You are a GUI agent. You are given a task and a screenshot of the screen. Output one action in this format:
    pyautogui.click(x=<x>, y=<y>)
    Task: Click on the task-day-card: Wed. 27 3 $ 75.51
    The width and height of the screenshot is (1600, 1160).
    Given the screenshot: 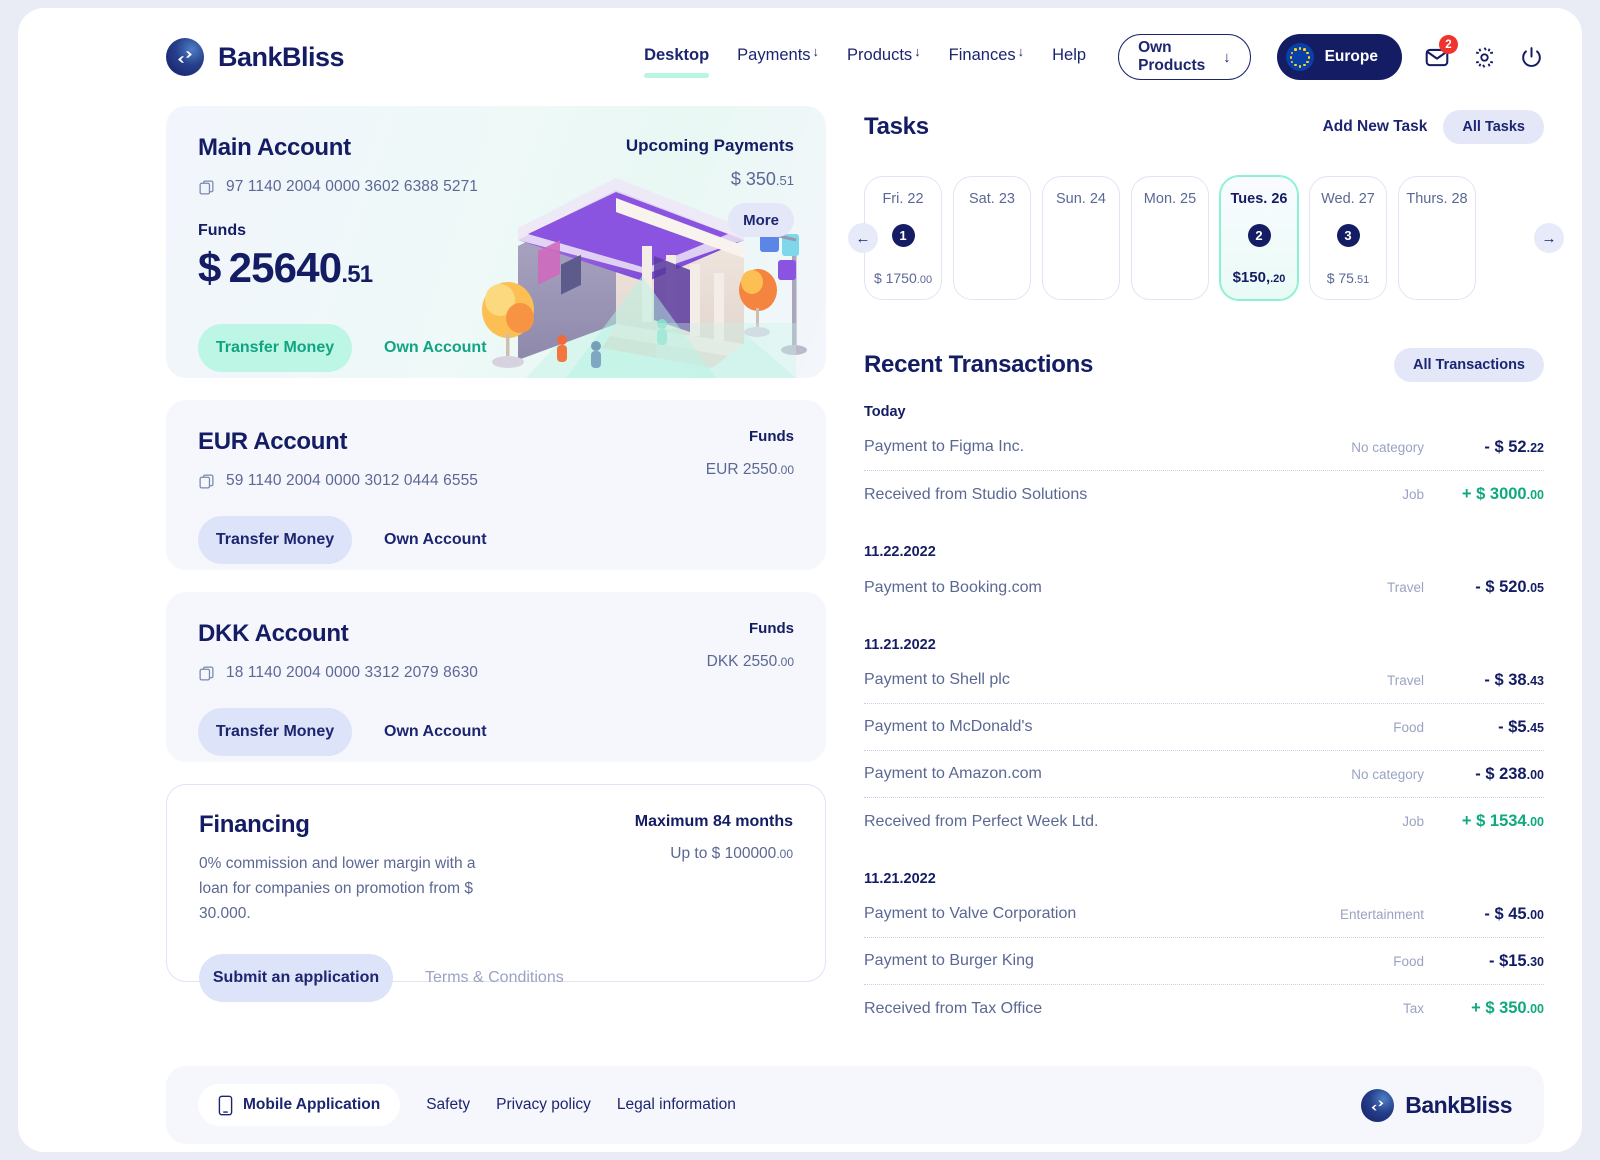 What is the action you would take?
    pyautogui.click(x=1348, y=238)
    